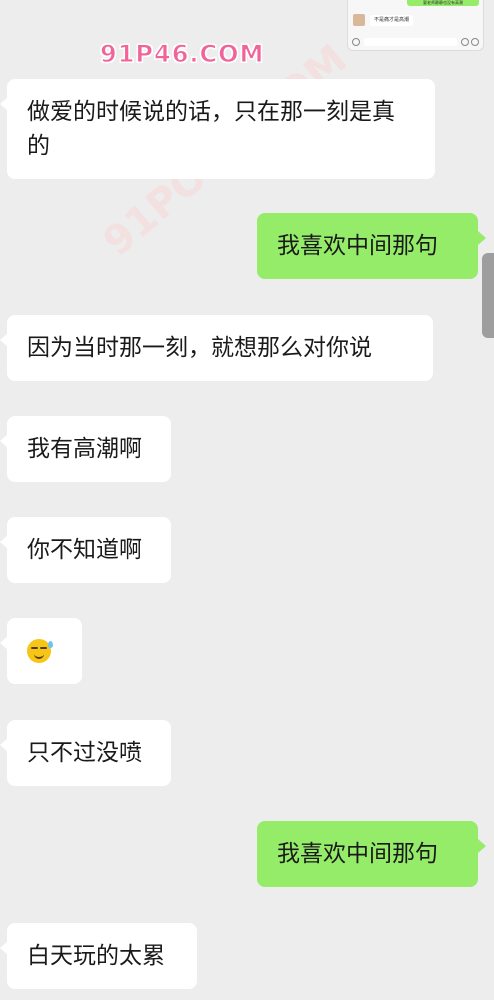 The image size is (494, 1000). I want to click on message-bubble-incoming: 白天玩的太累, so click(98, 956).